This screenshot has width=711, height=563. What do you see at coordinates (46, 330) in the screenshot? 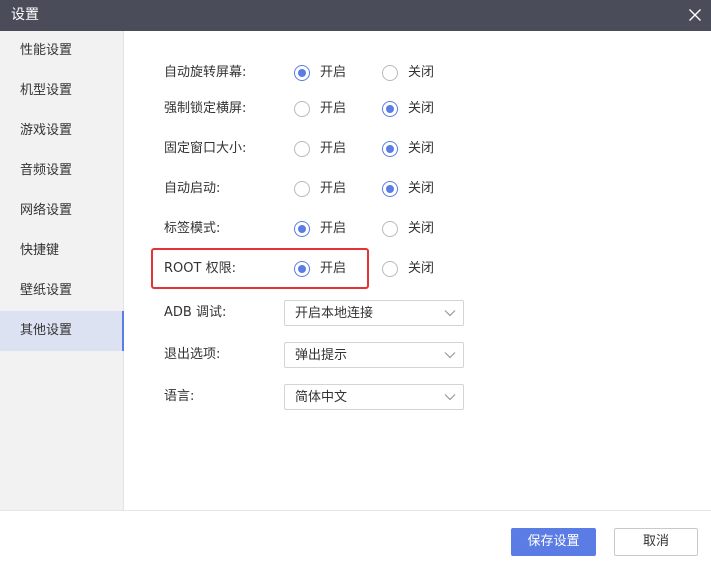
I see `sidebar-item-label: 其他设置` at bounding box center [46, 330].